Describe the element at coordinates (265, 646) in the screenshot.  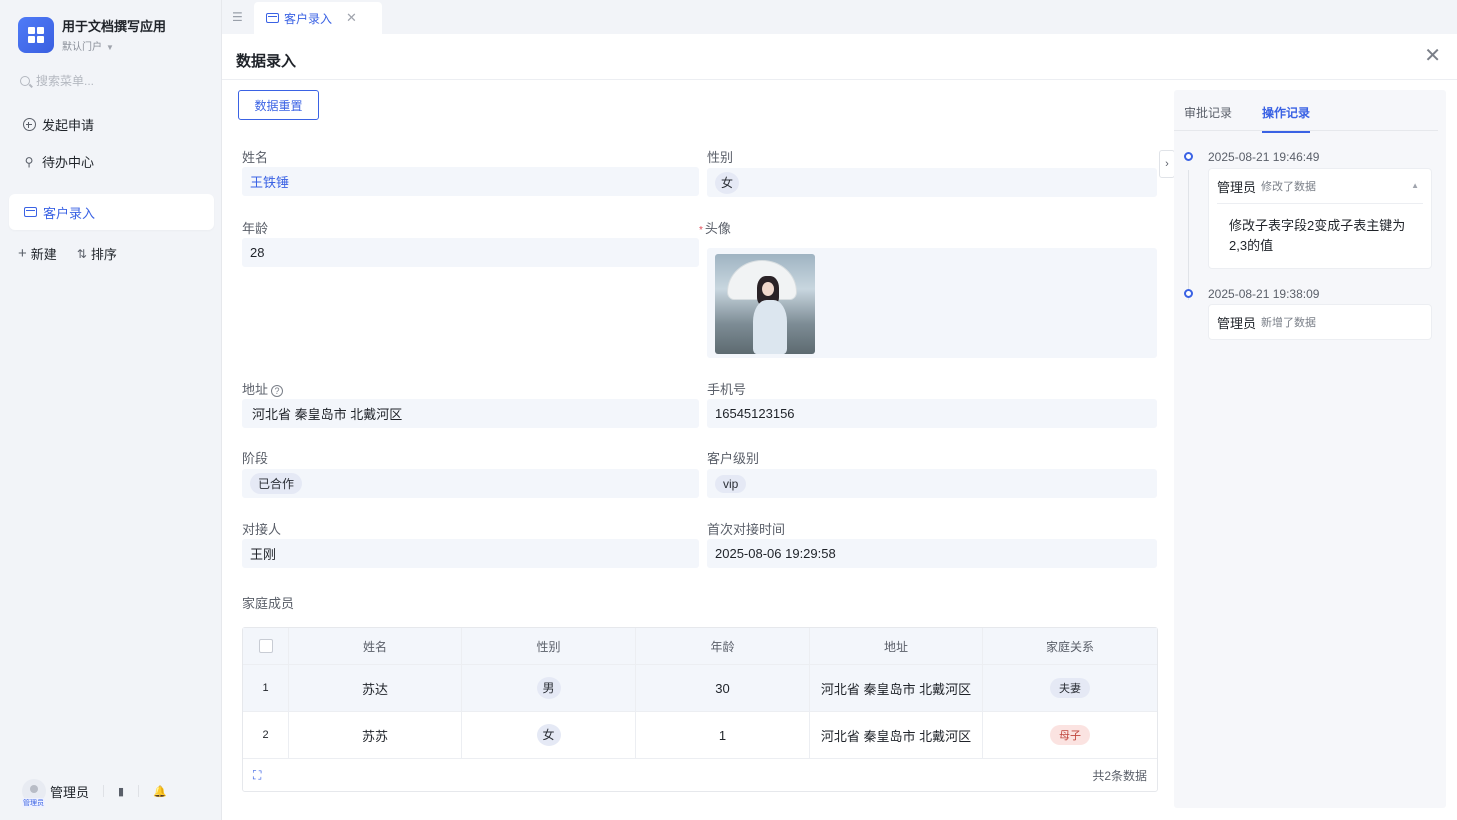
I see `select-all-checkbox` at that location.